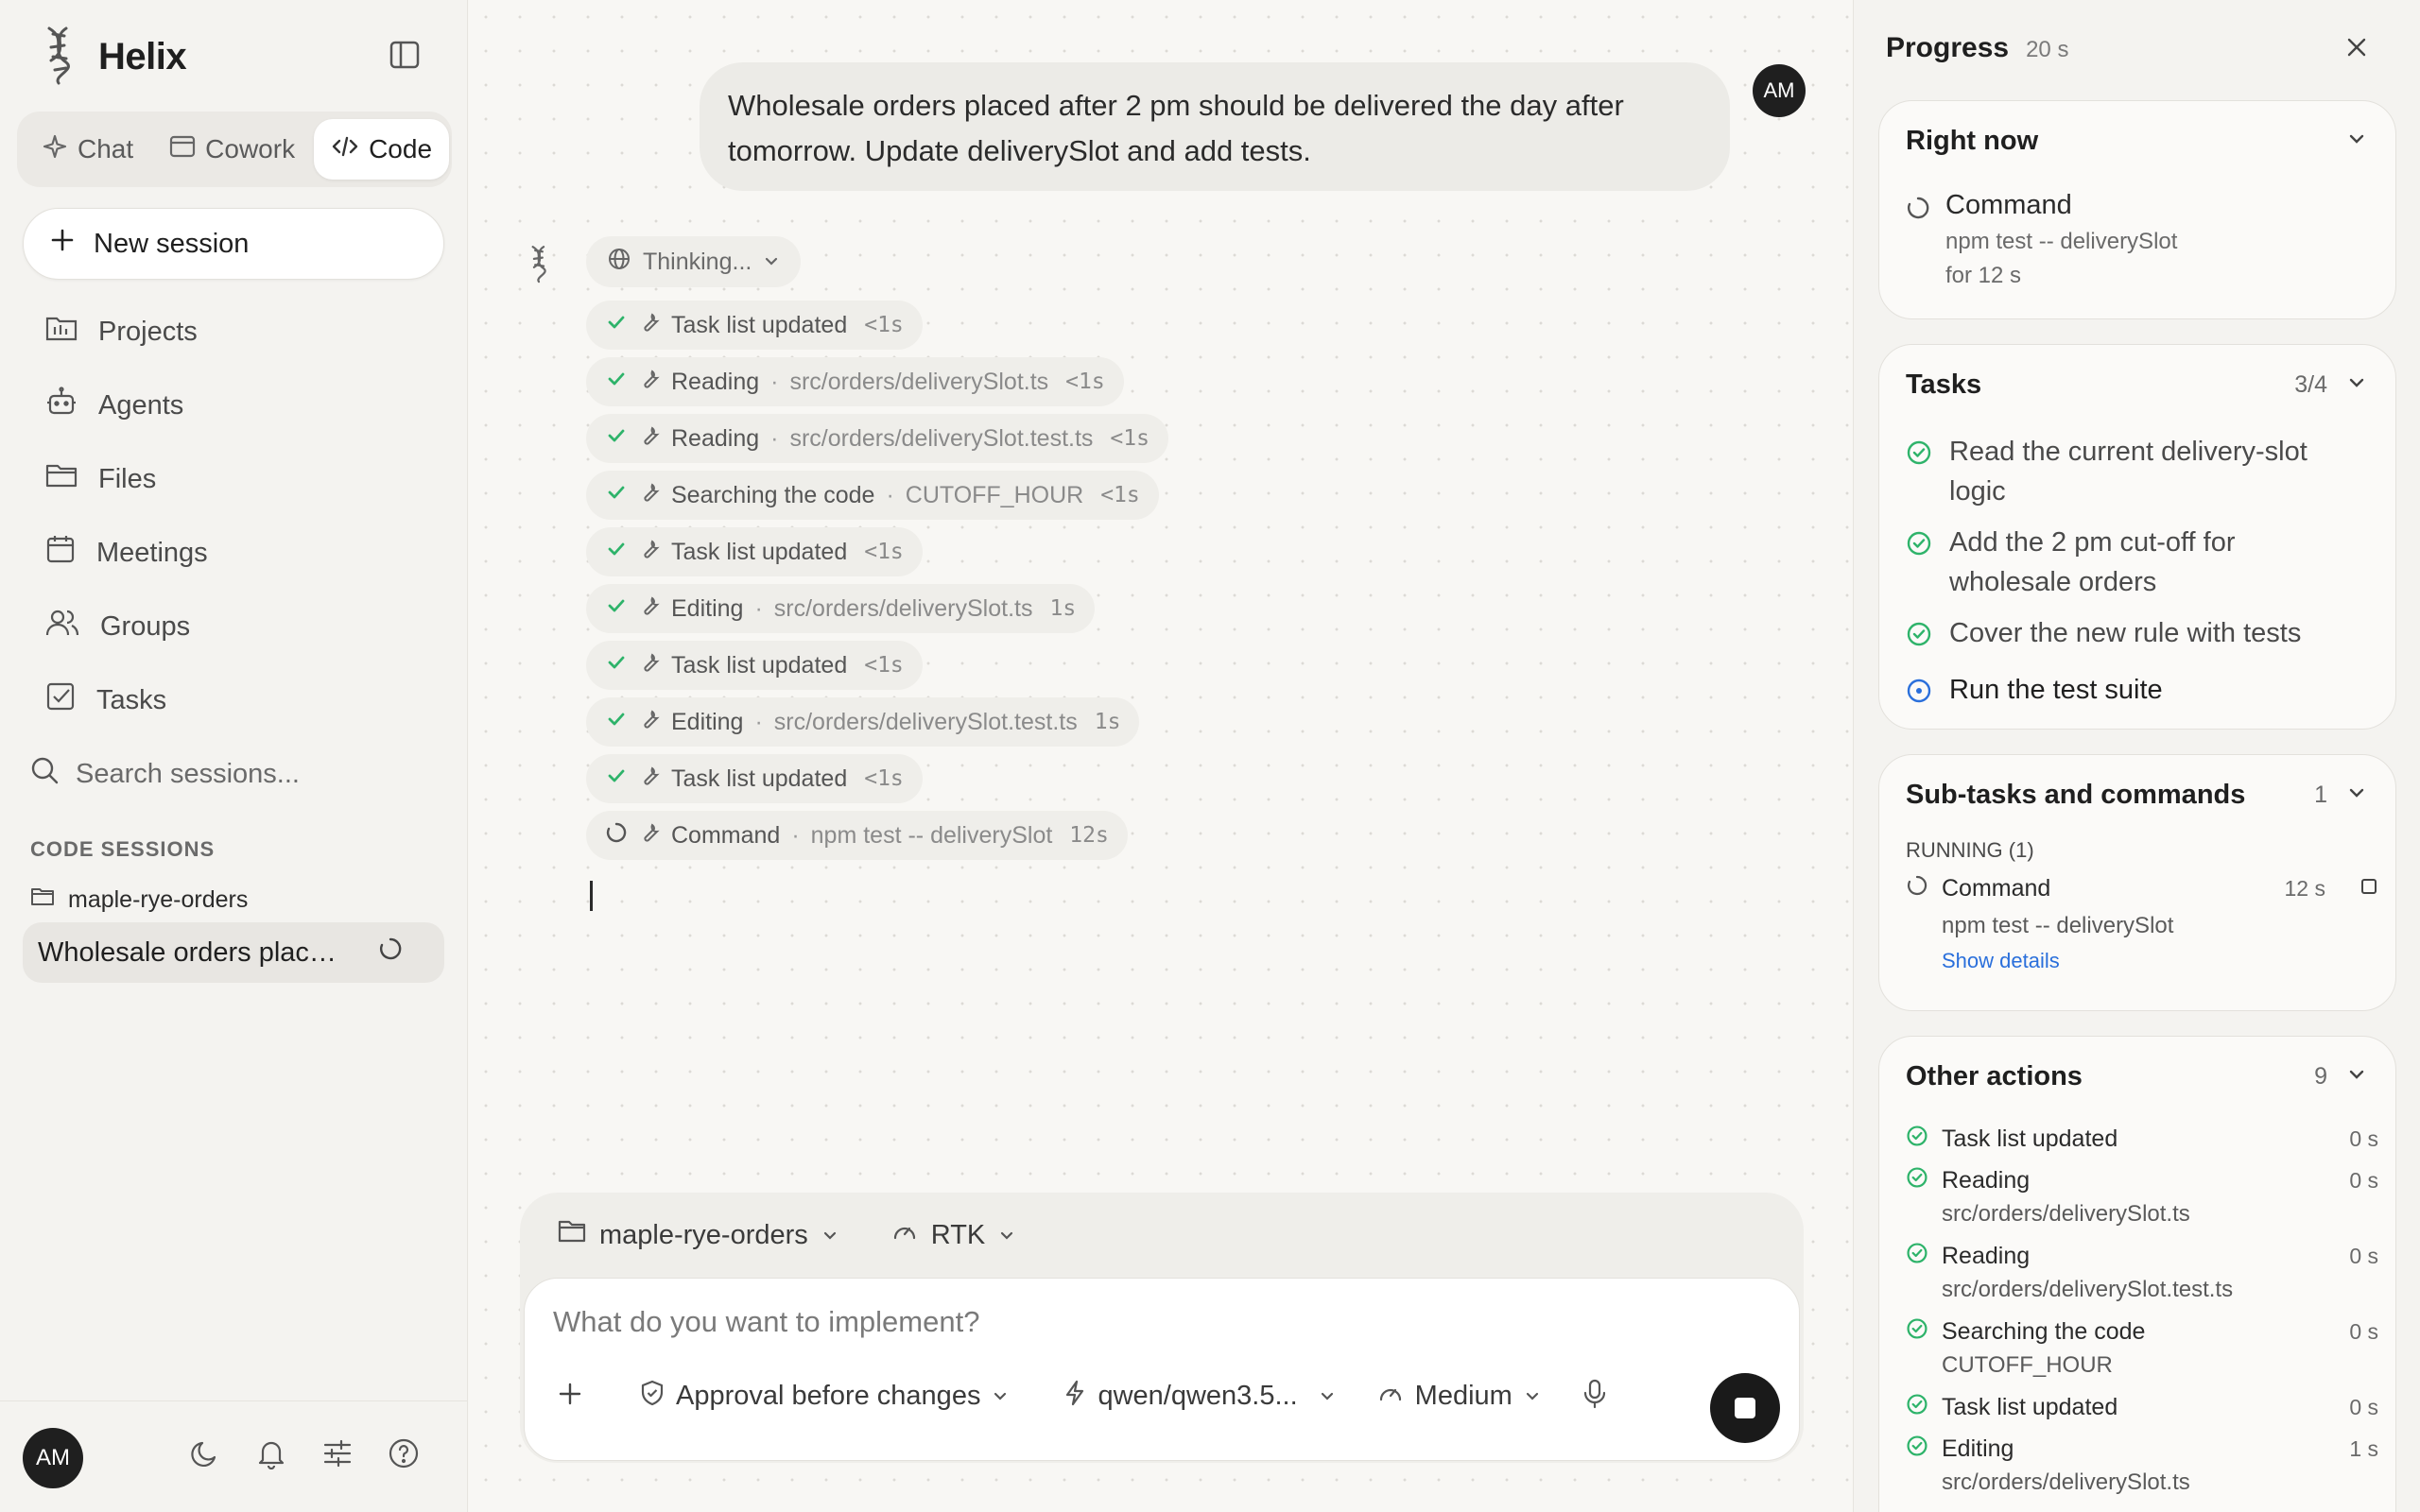 This screenshot has width=2420, height=1512. Describe the element at coordinates (234, 626) in the screenshot. I see `sidebar-item-groups: Groups` at that location.